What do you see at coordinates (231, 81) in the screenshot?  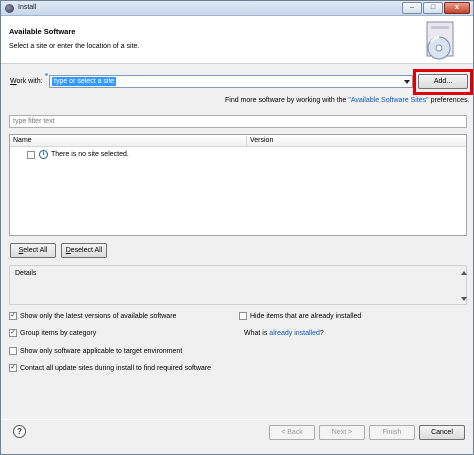 I see `work-with-combo: type or select a site` at bounding box center [231, 81].